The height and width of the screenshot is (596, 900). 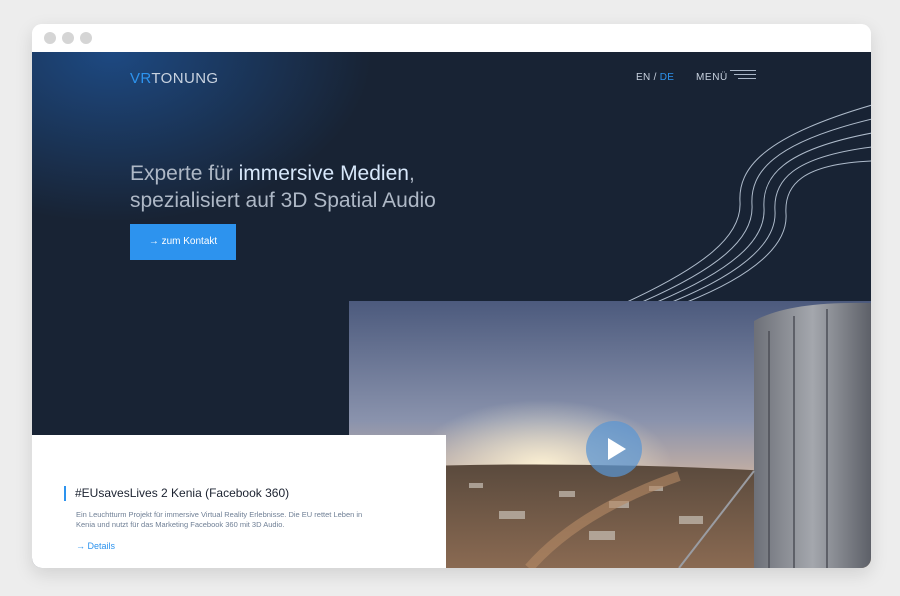 What do you see at coordinates (748, 203) in the screenshot?
I see `decorative-waves` at bounding box center [748, 203].